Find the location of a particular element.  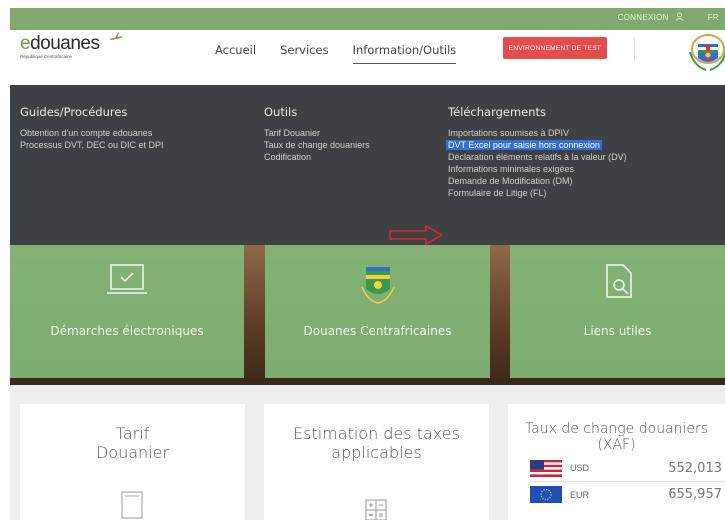

book-icon is located at coordinates (132, 505).